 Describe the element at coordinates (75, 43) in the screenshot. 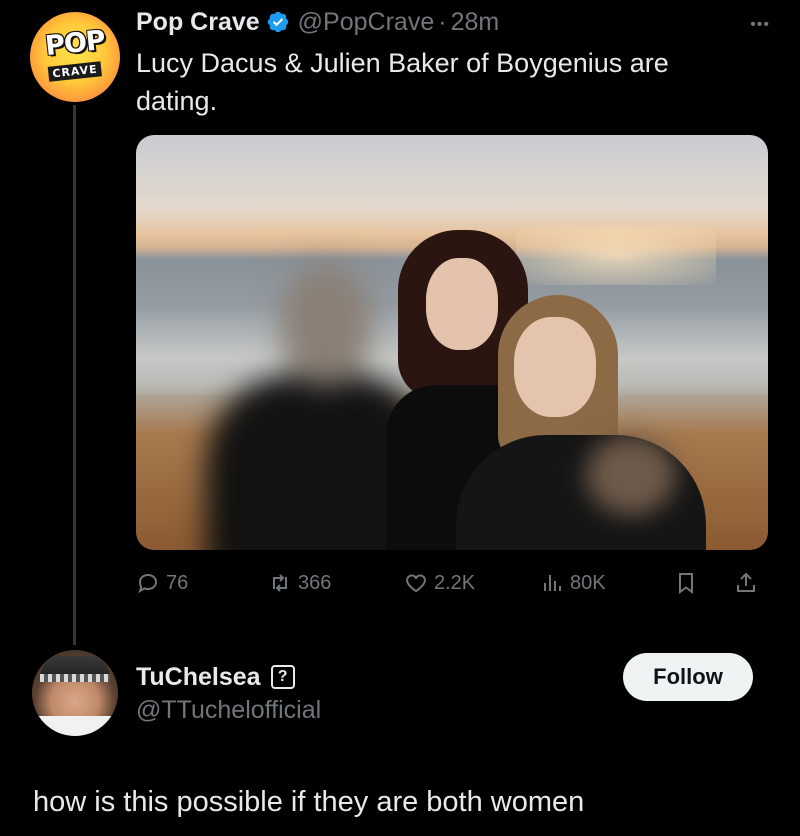

I see `avatar-logo-text: POP` at that location.